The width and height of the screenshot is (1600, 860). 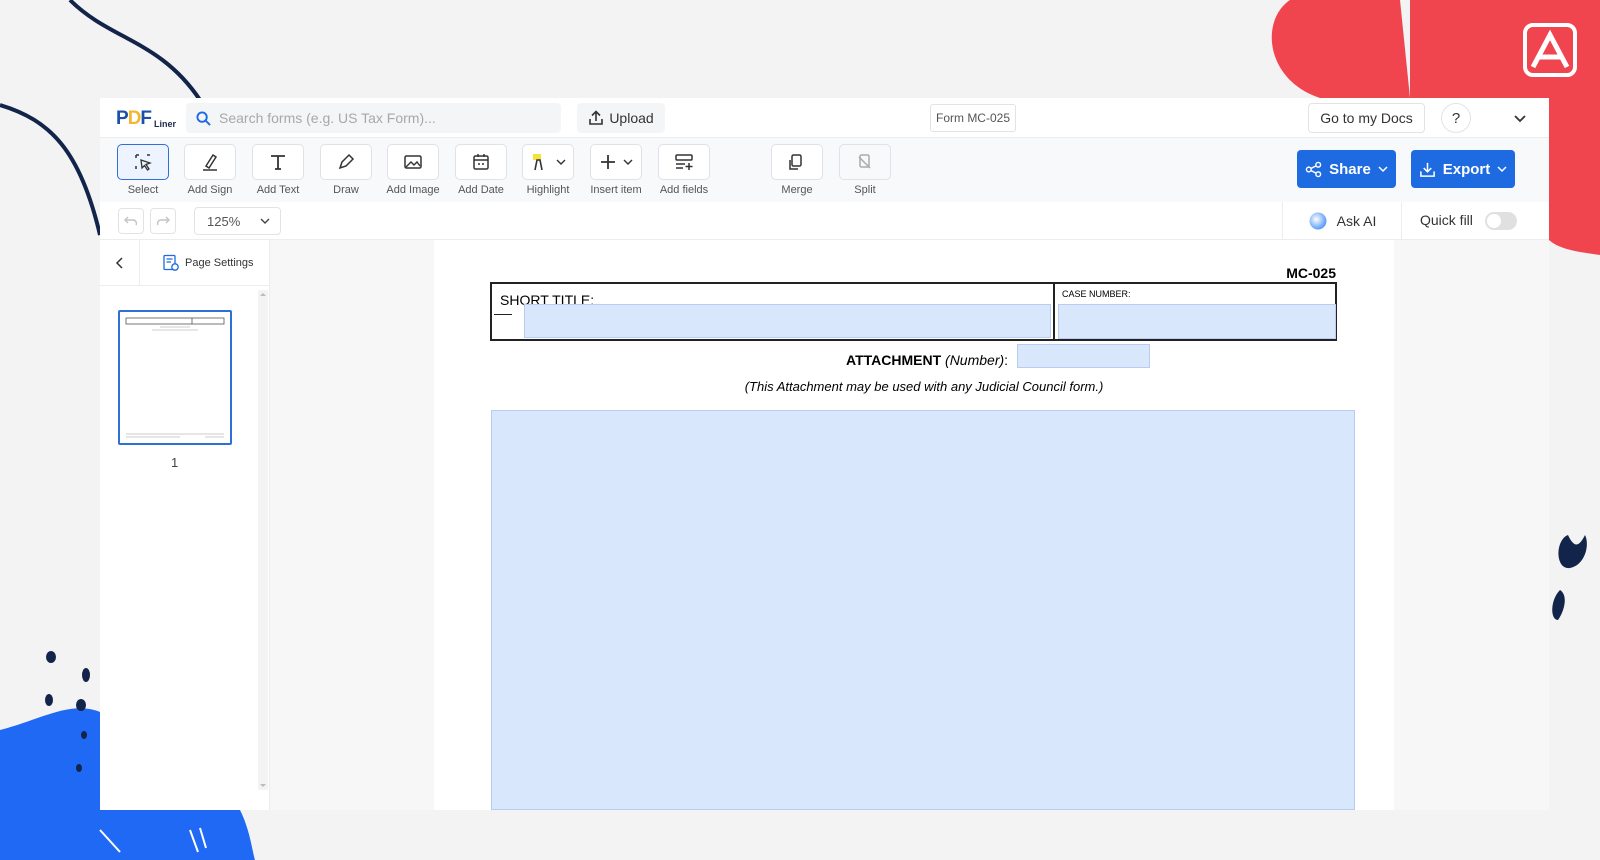 I want to click on tool-select: Select, so click(x=143, y=170).